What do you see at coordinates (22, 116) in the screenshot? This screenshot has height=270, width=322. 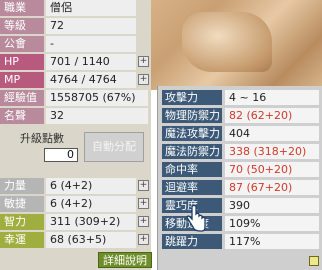 I see `fame-label: 名聲` at bounding box center [22, 116].